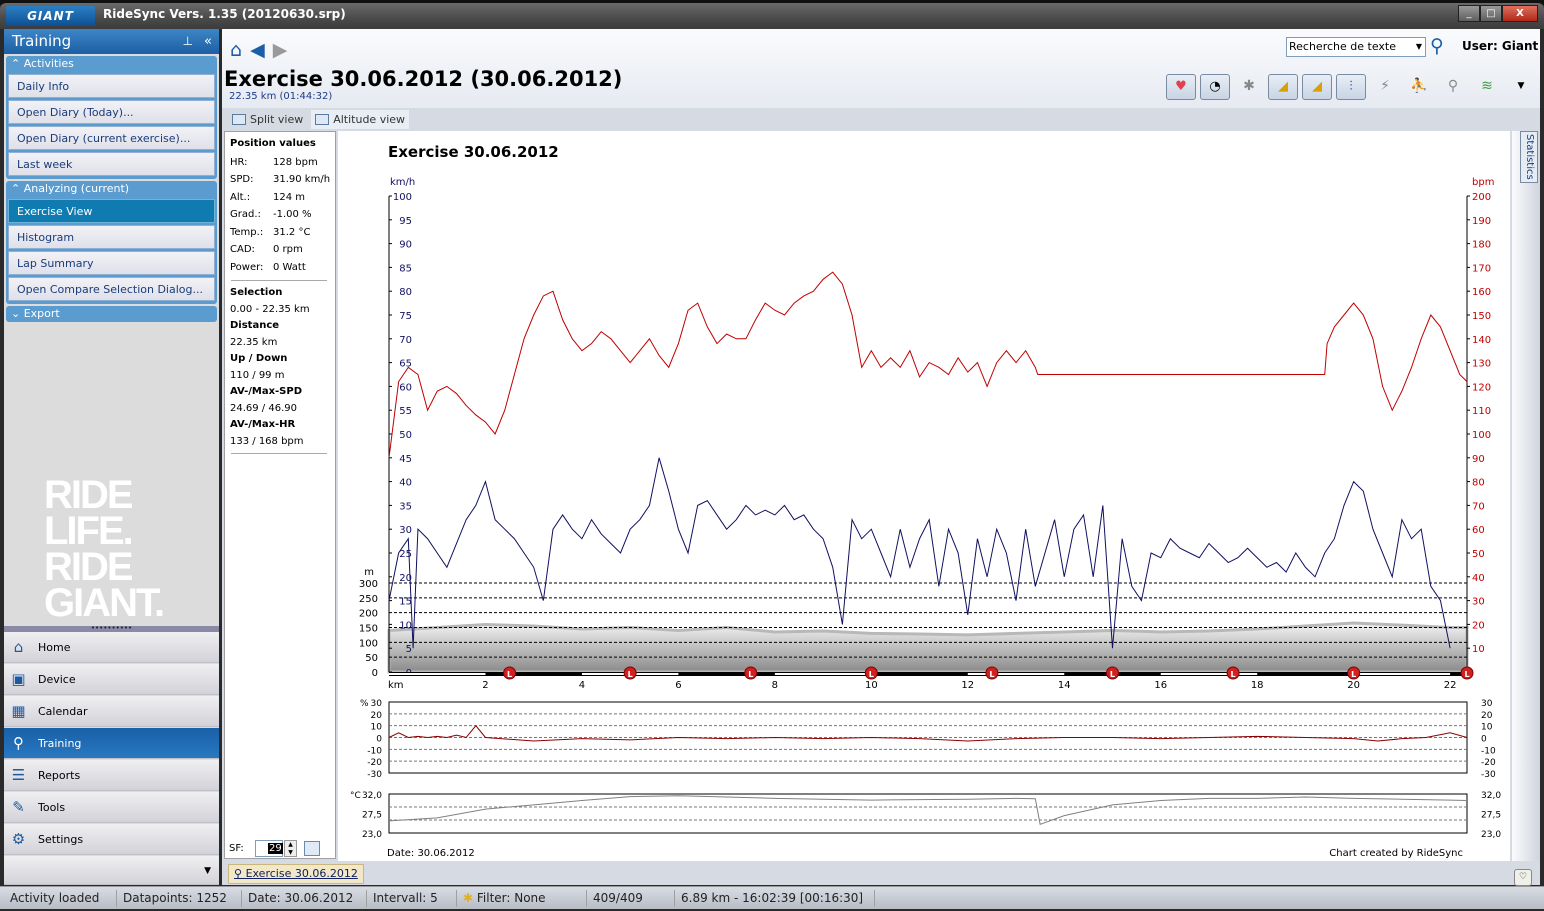 The width and height of the screenshot is (1544, 911). I want to click on more-dropdown: ▼, so click(1521, 87).